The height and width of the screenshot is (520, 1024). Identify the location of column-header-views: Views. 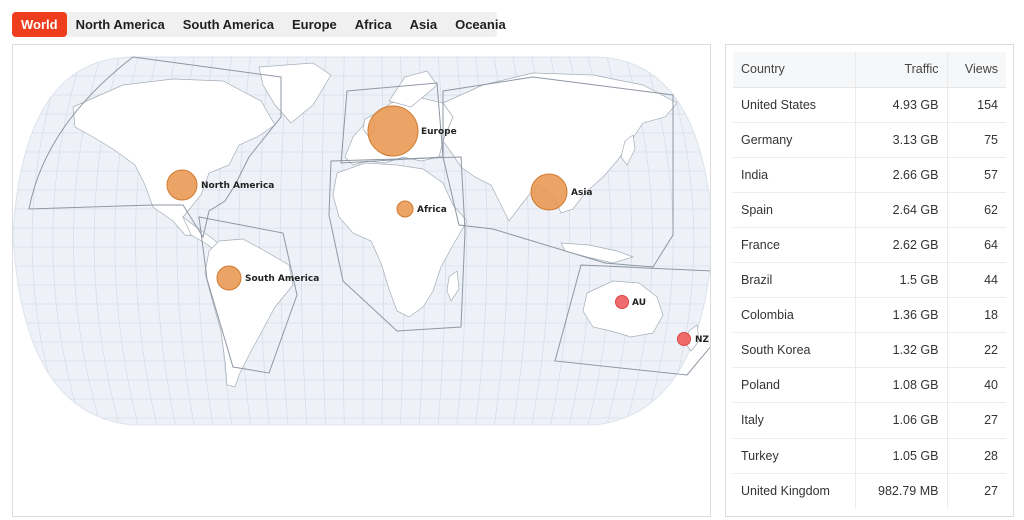
(976, 70).